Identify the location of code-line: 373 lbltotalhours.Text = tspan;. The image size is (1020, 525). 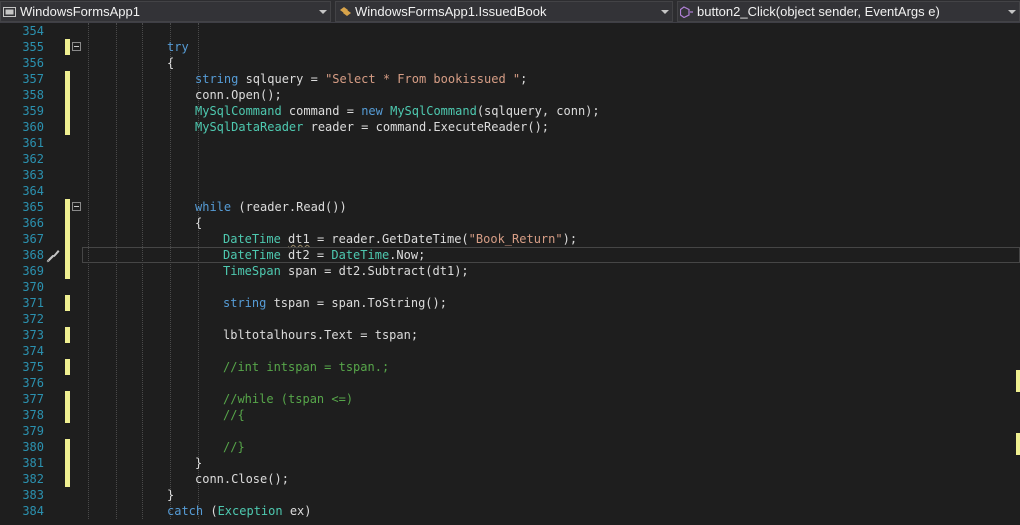
(510, 335).